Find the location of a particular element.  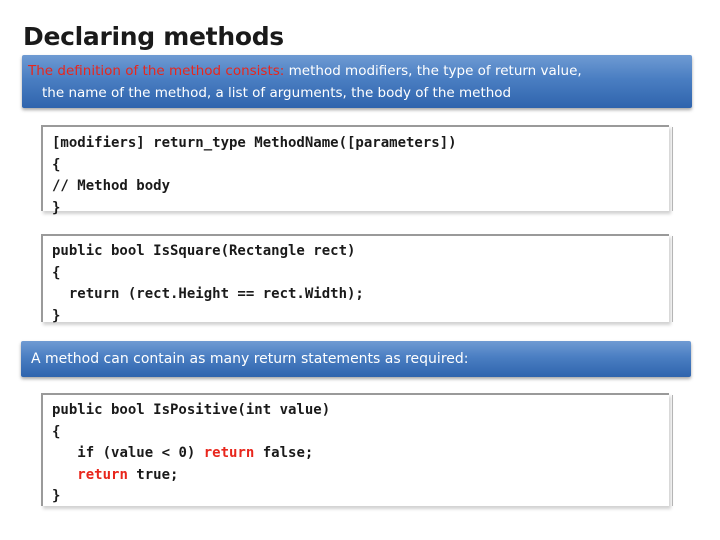

code-text: true; is located at coordinates (153, 474).